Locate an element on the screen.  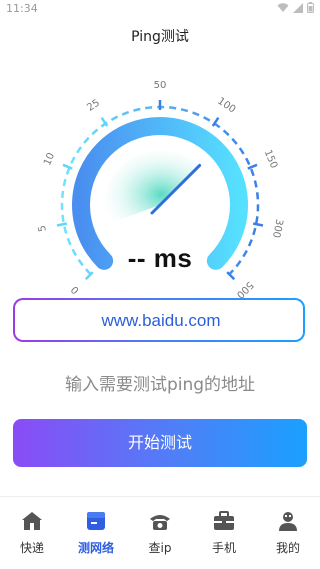
tab-phone: 手机 is located at coordinates (224, 533).